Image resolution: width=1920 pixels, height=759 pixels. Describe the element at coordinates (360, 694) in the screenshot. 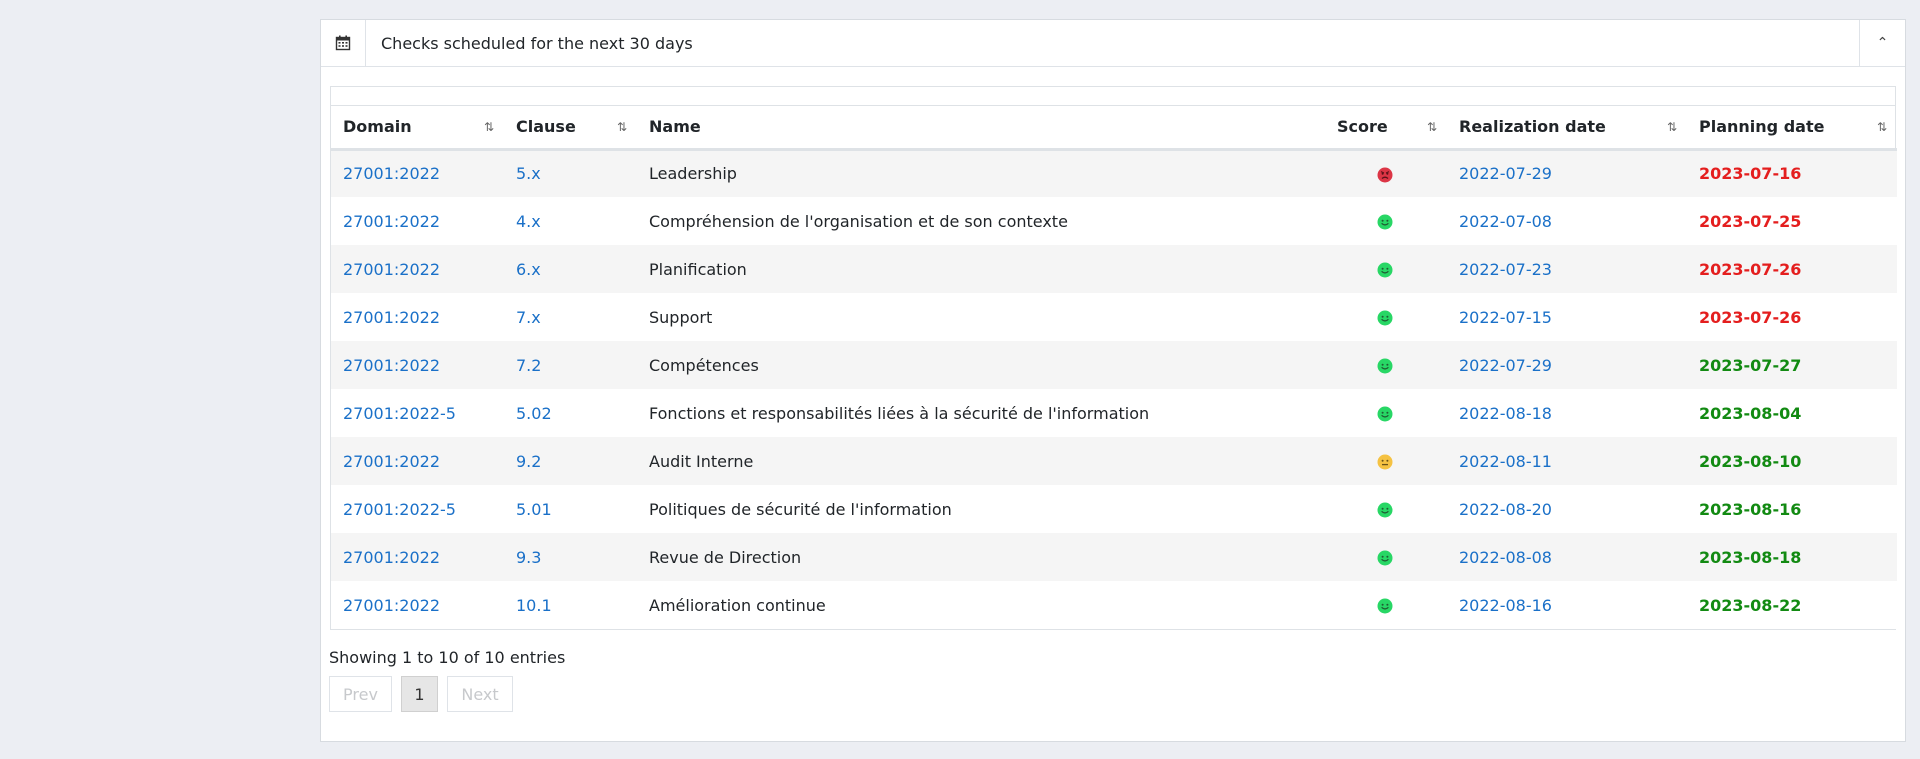

I see `prev-button: Prev` at that location.